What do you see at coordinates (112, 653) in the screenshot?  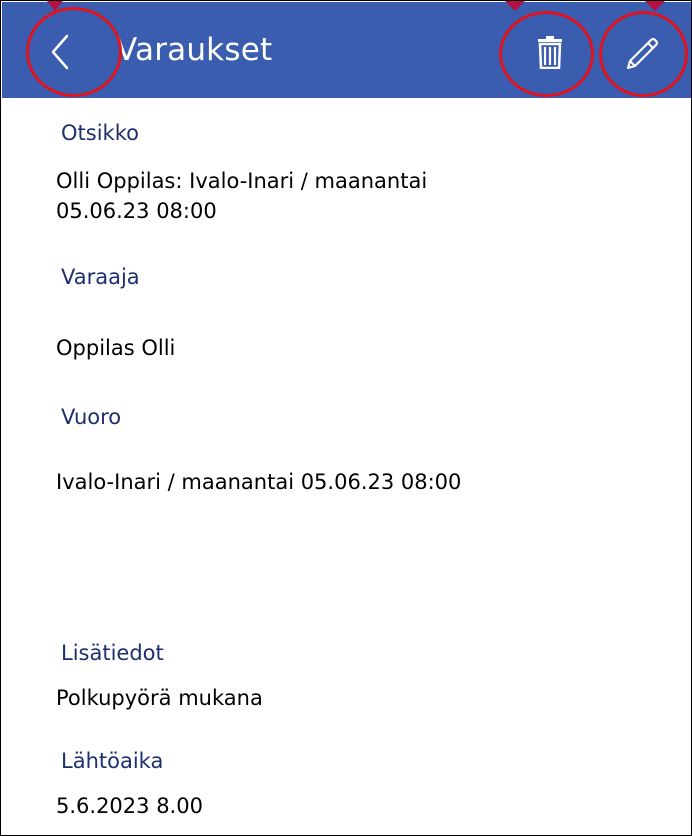 I see `field-label-lisatiedot: Lisätiedot` at bounding box center [112, 653].